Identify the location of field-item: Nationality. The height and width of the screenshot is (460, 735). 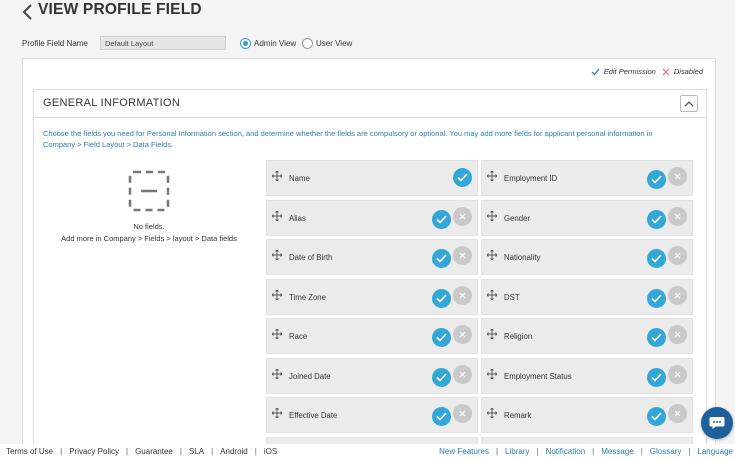
(587, 257).